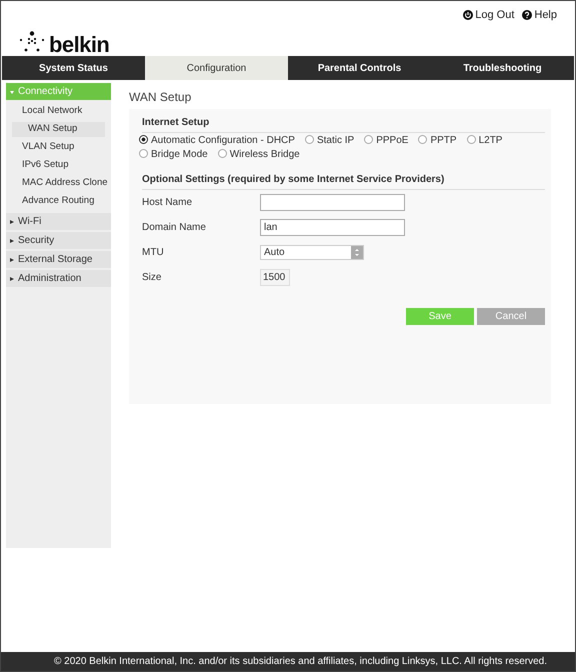 Image resolution: width=576 pixels, height=672 pixels. Describe the element at coordinates (539, 15) in the screenshot. I see `help-link: Help` at that location.